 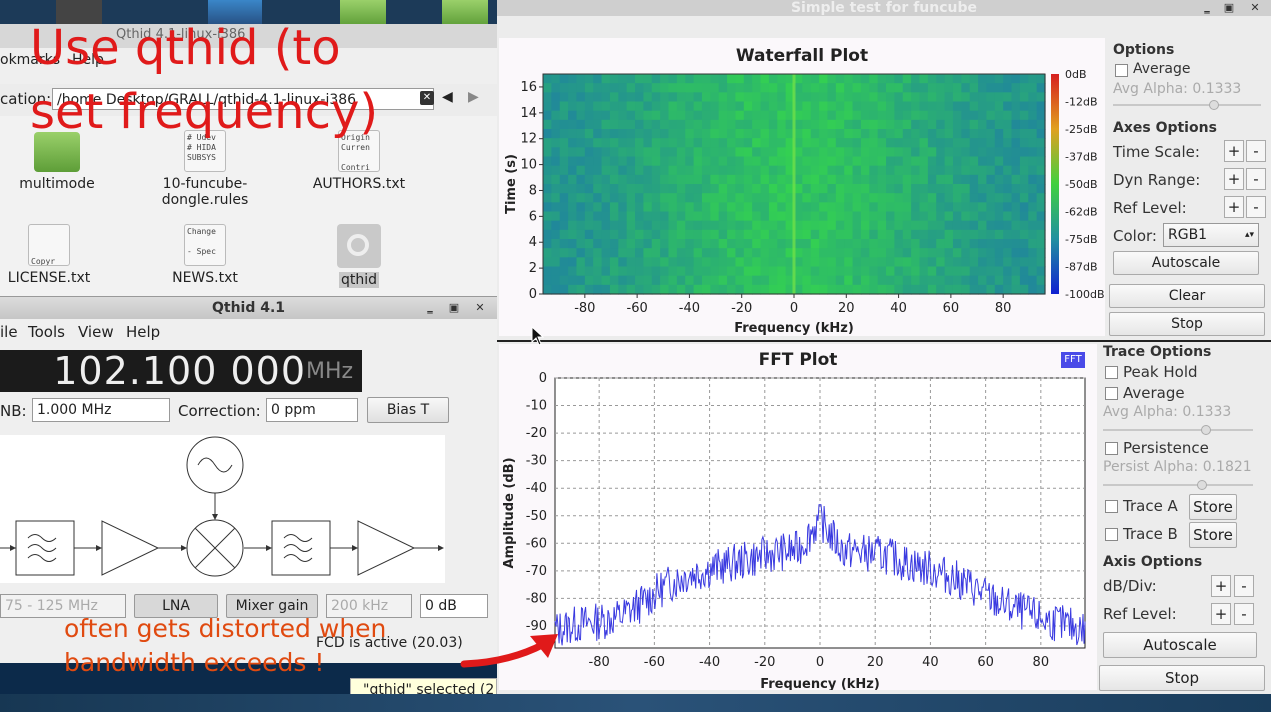 What do you see at coordinates (143, 332) in the screenshot?
I see `menu-help: Help` at bounding box center [143, 332].